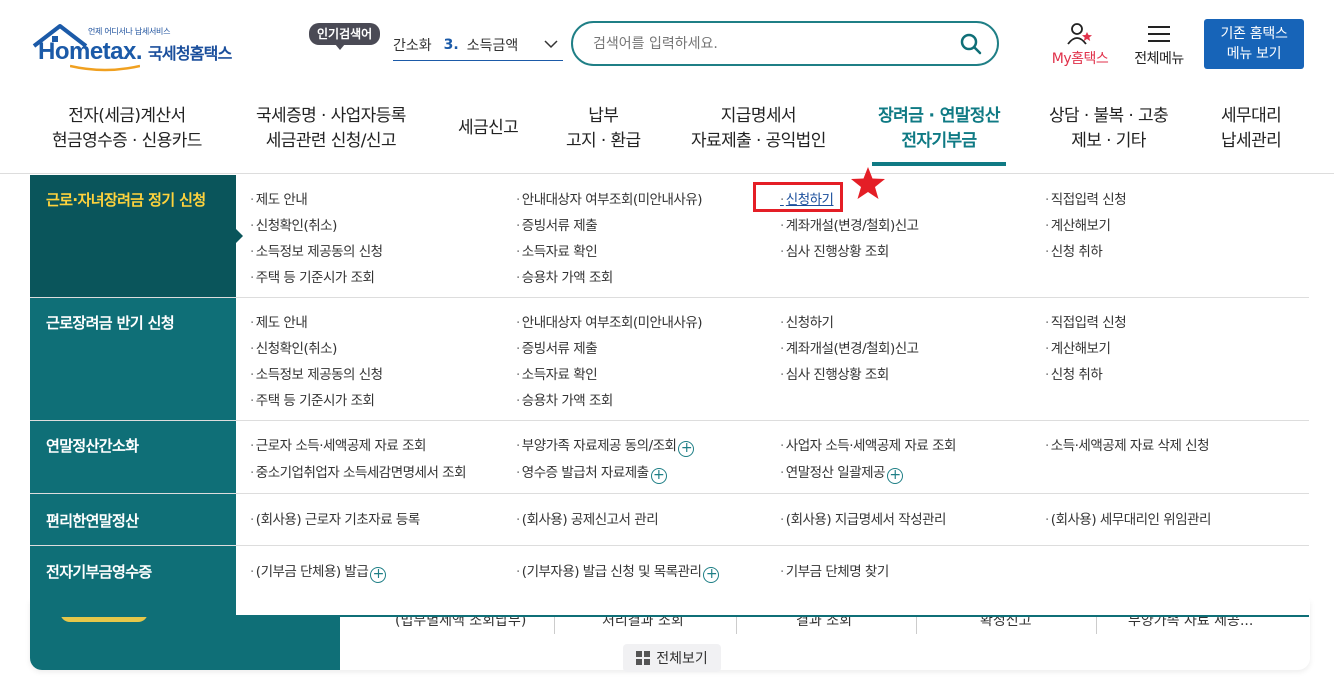 This screenshot has width=1334, height=699. I want to click on old-menu-line2: 메뉴 보기, so click(1254, 54).